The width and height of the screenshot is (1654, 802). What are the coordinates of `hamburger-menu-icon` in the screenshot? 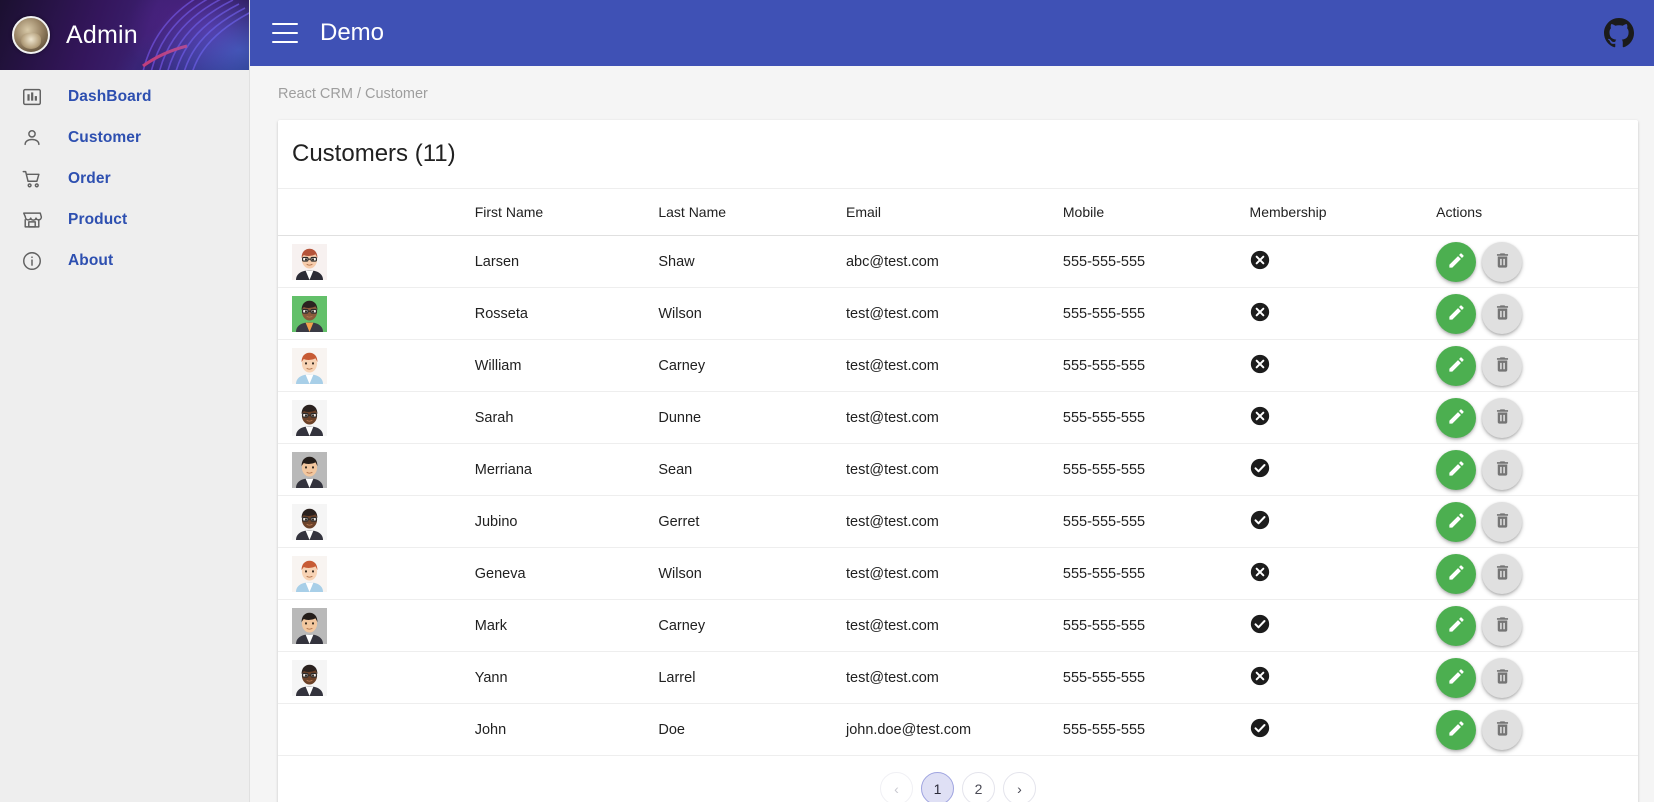 It's located at (285, 33).